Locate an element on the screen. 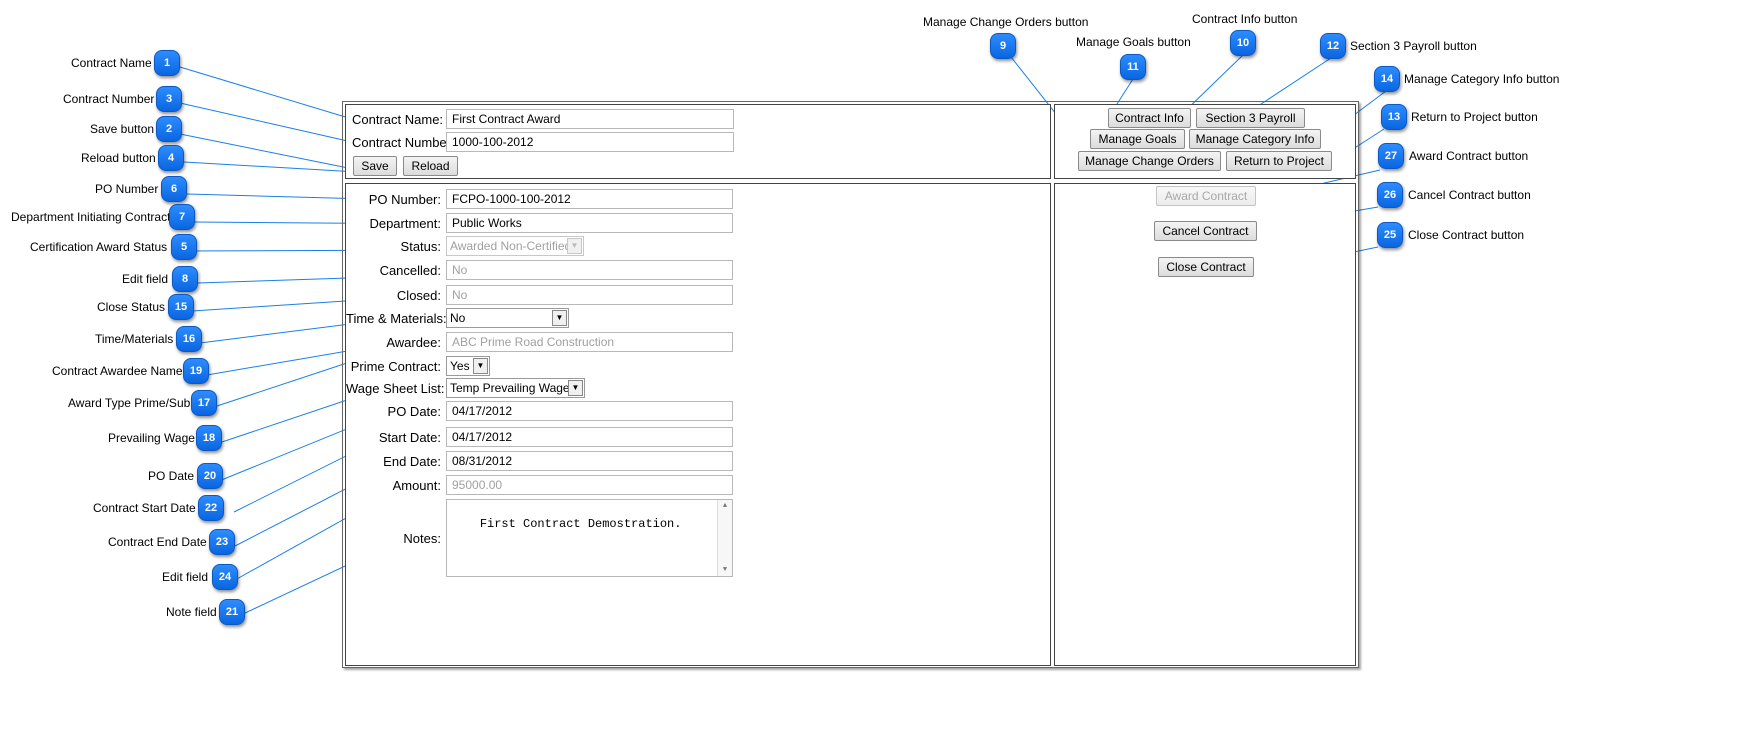 This screenshot has width=1745, height=753. annotation-badge-26: 26 is located at coordinates (1390, 195).